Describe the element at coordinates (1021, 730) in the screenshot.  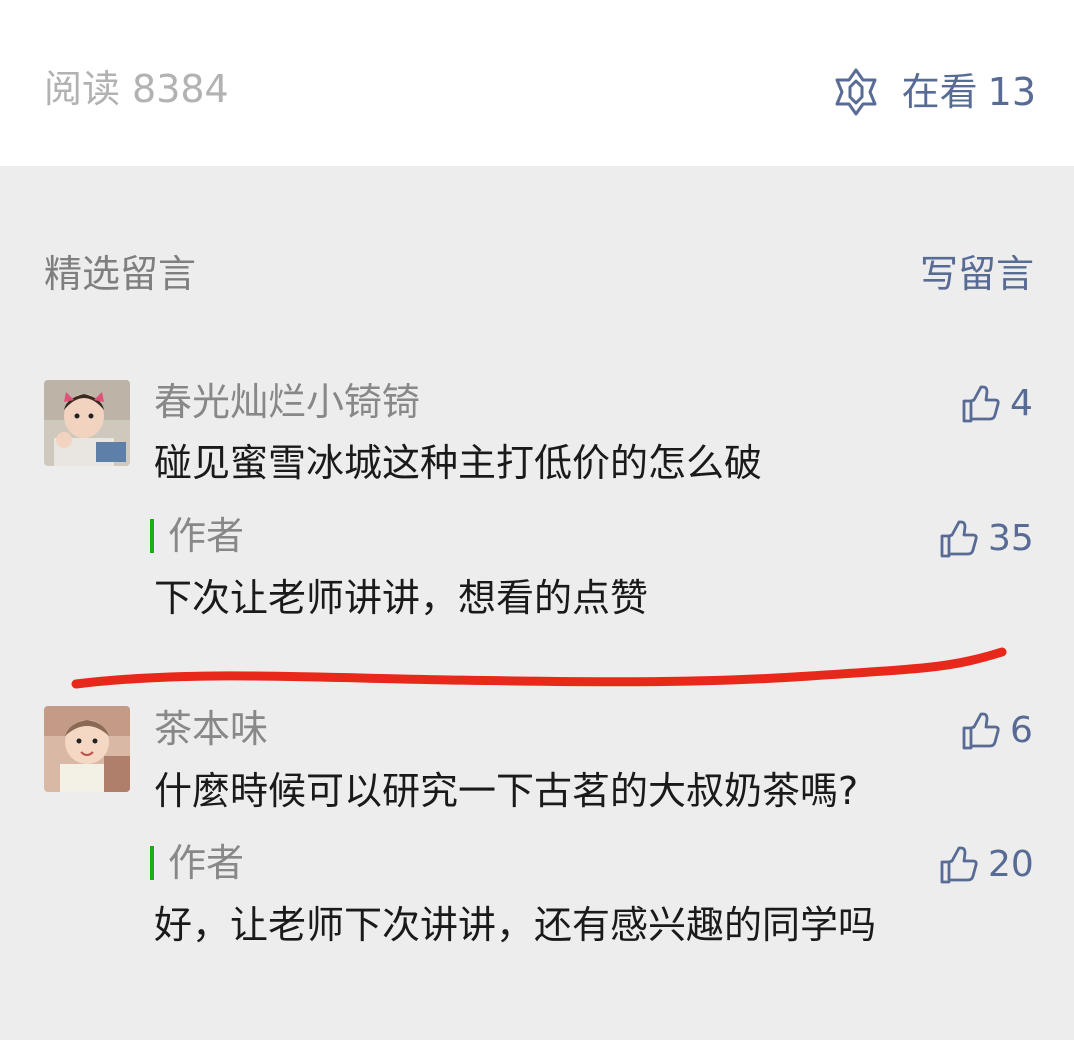
I see `like-count: 6` at that location.